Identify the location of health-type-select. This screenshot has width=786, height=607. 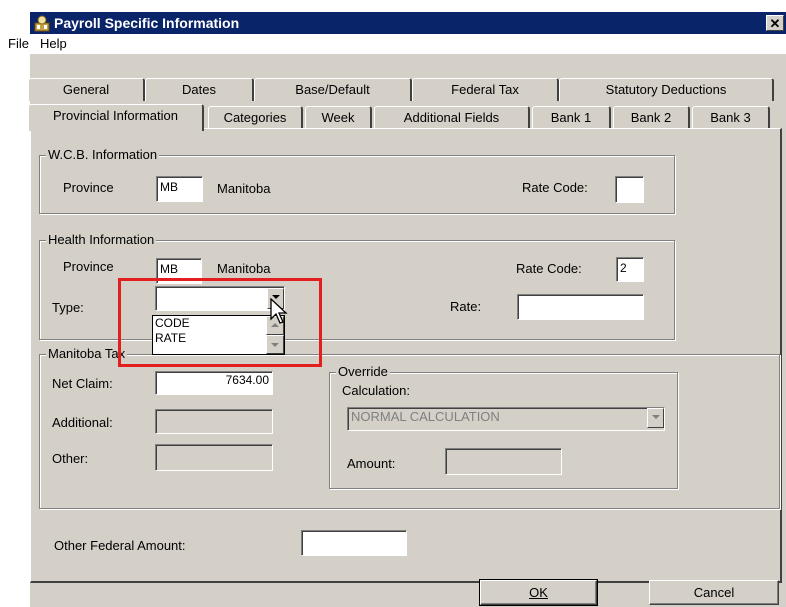
(220, 298).